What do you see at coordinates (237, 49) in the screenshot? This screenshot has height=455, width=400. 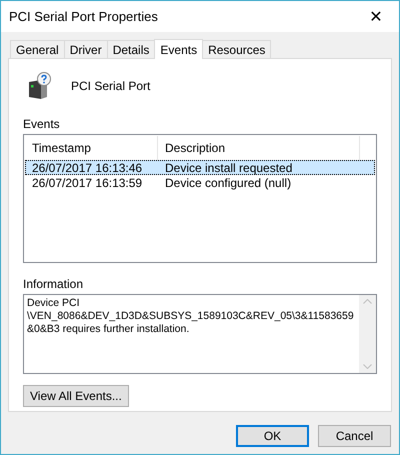 I see `tab: Resources` at bounding box center [237, 49].